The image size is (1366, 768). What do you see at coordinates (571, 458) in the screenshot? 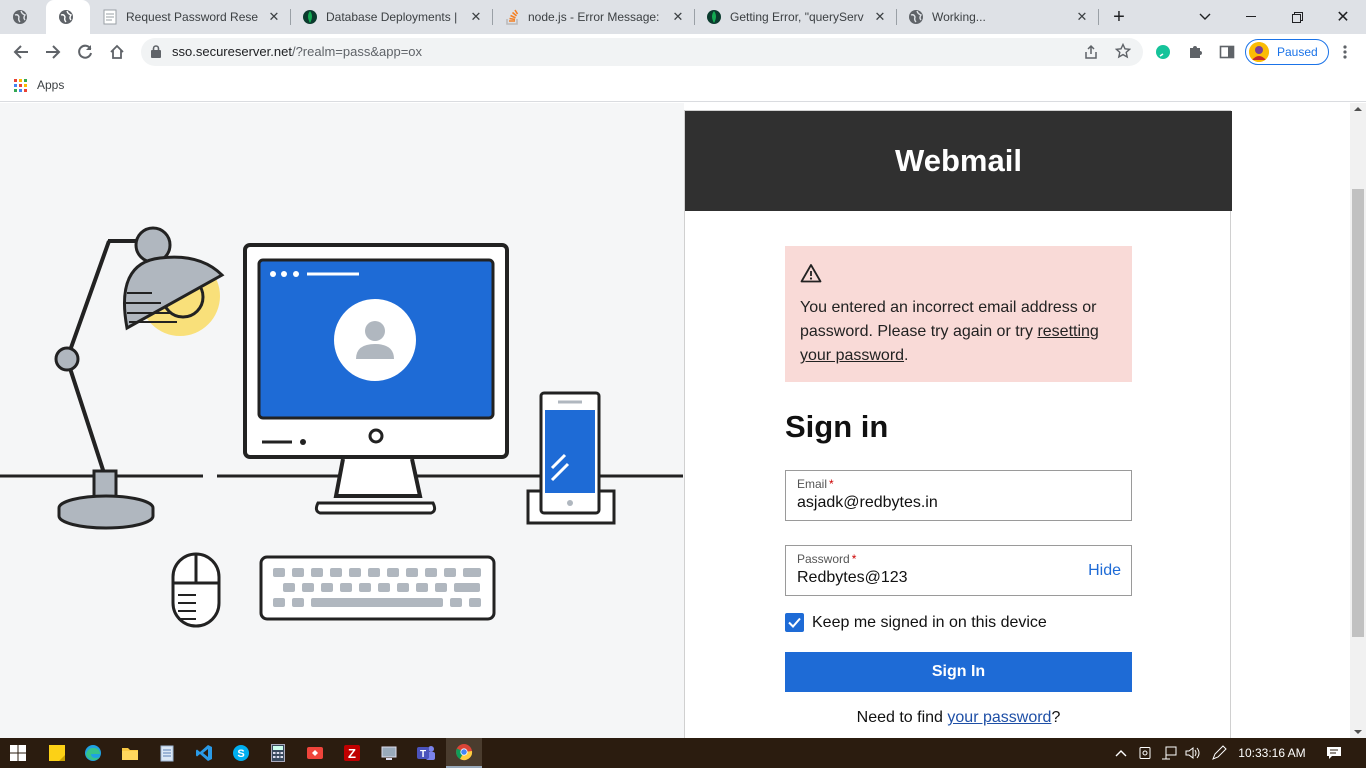
I see `phone-illustration` at bounding box center [571, 458].